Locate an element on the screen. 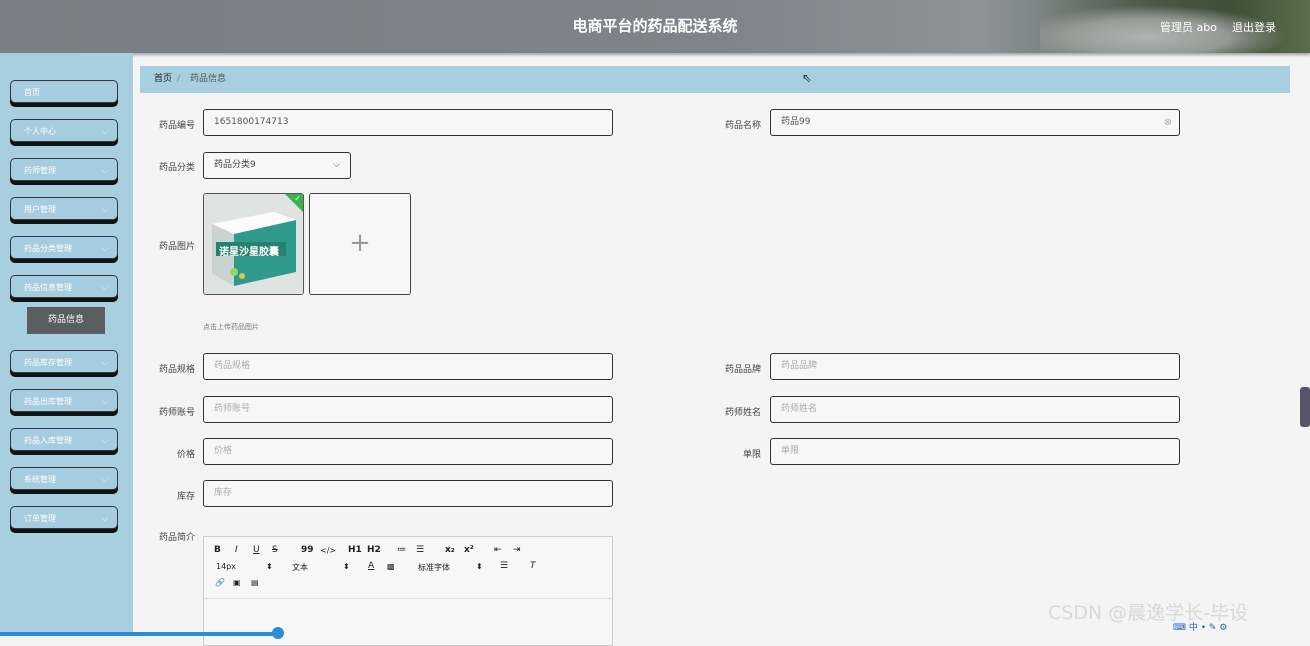 This screenshot has width=1310, height=646. intro-label: 药品简介 is located at coordinates (176, 538).